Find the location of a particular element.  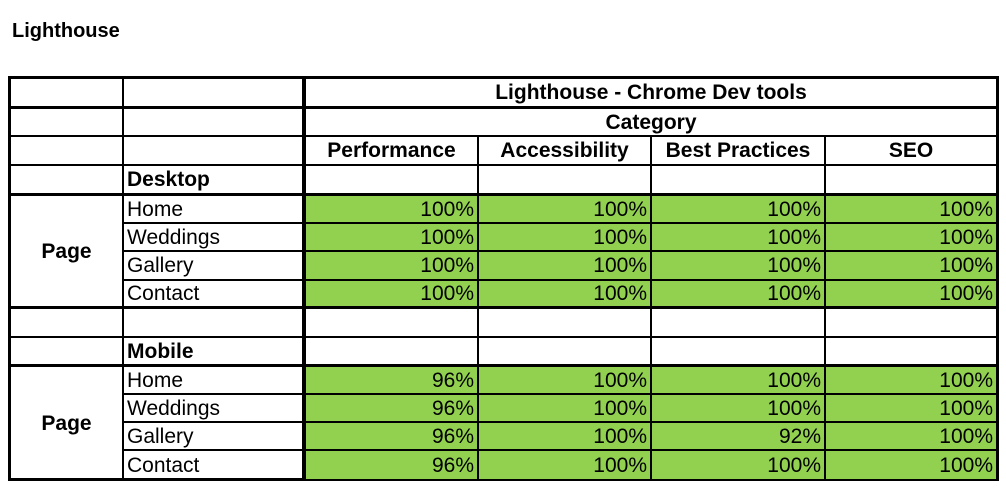

score-value: 92% is located at coordinates (799, 436).